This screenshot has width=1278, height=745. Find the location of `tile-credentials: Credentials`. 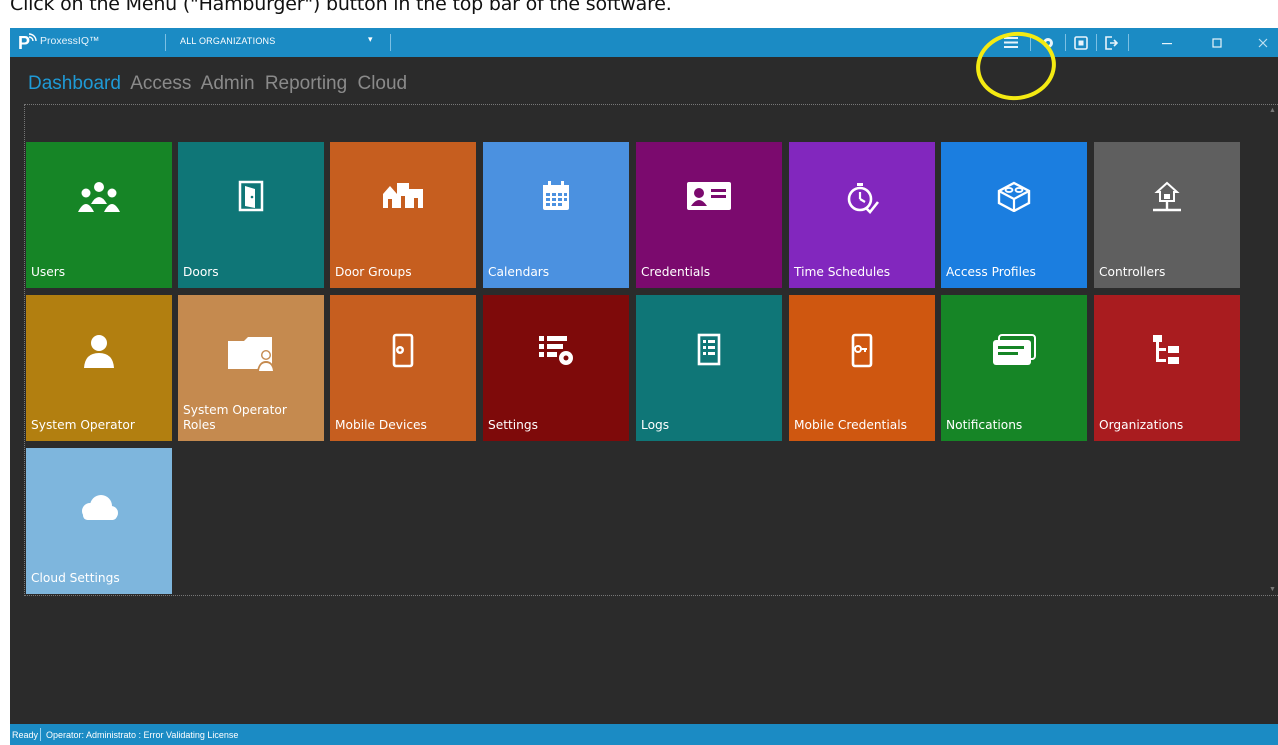

tile-credentials: Credentials is located at coordinates (709, 215).